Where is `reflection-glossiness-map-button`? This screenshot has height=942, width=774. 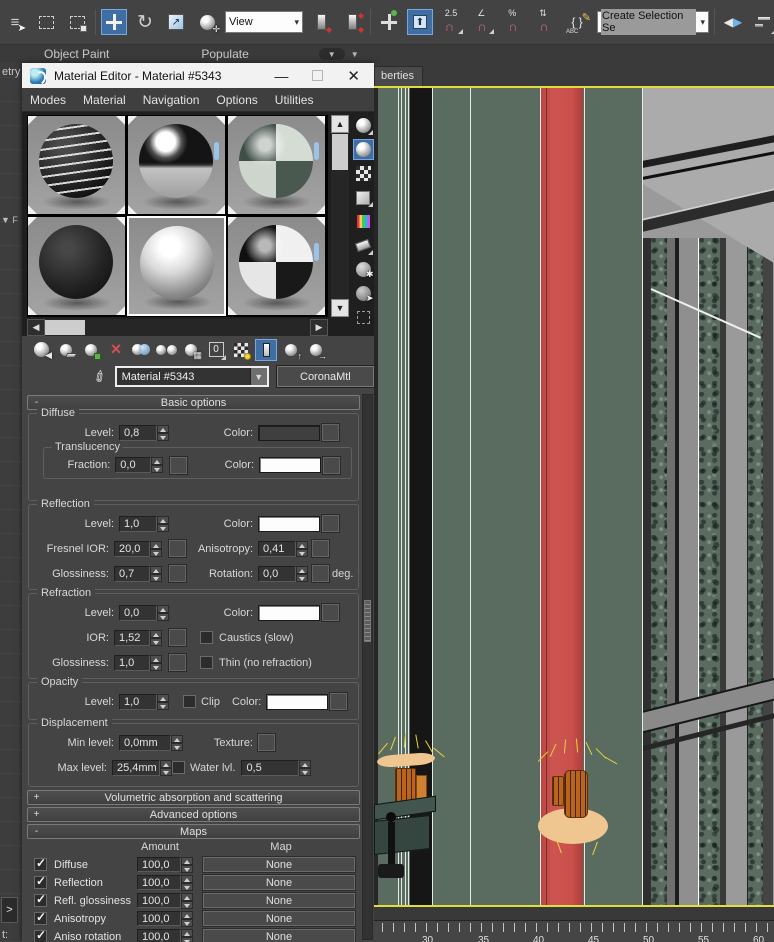
reflection-glossiness-map-button is located at coordinates (177, 573).